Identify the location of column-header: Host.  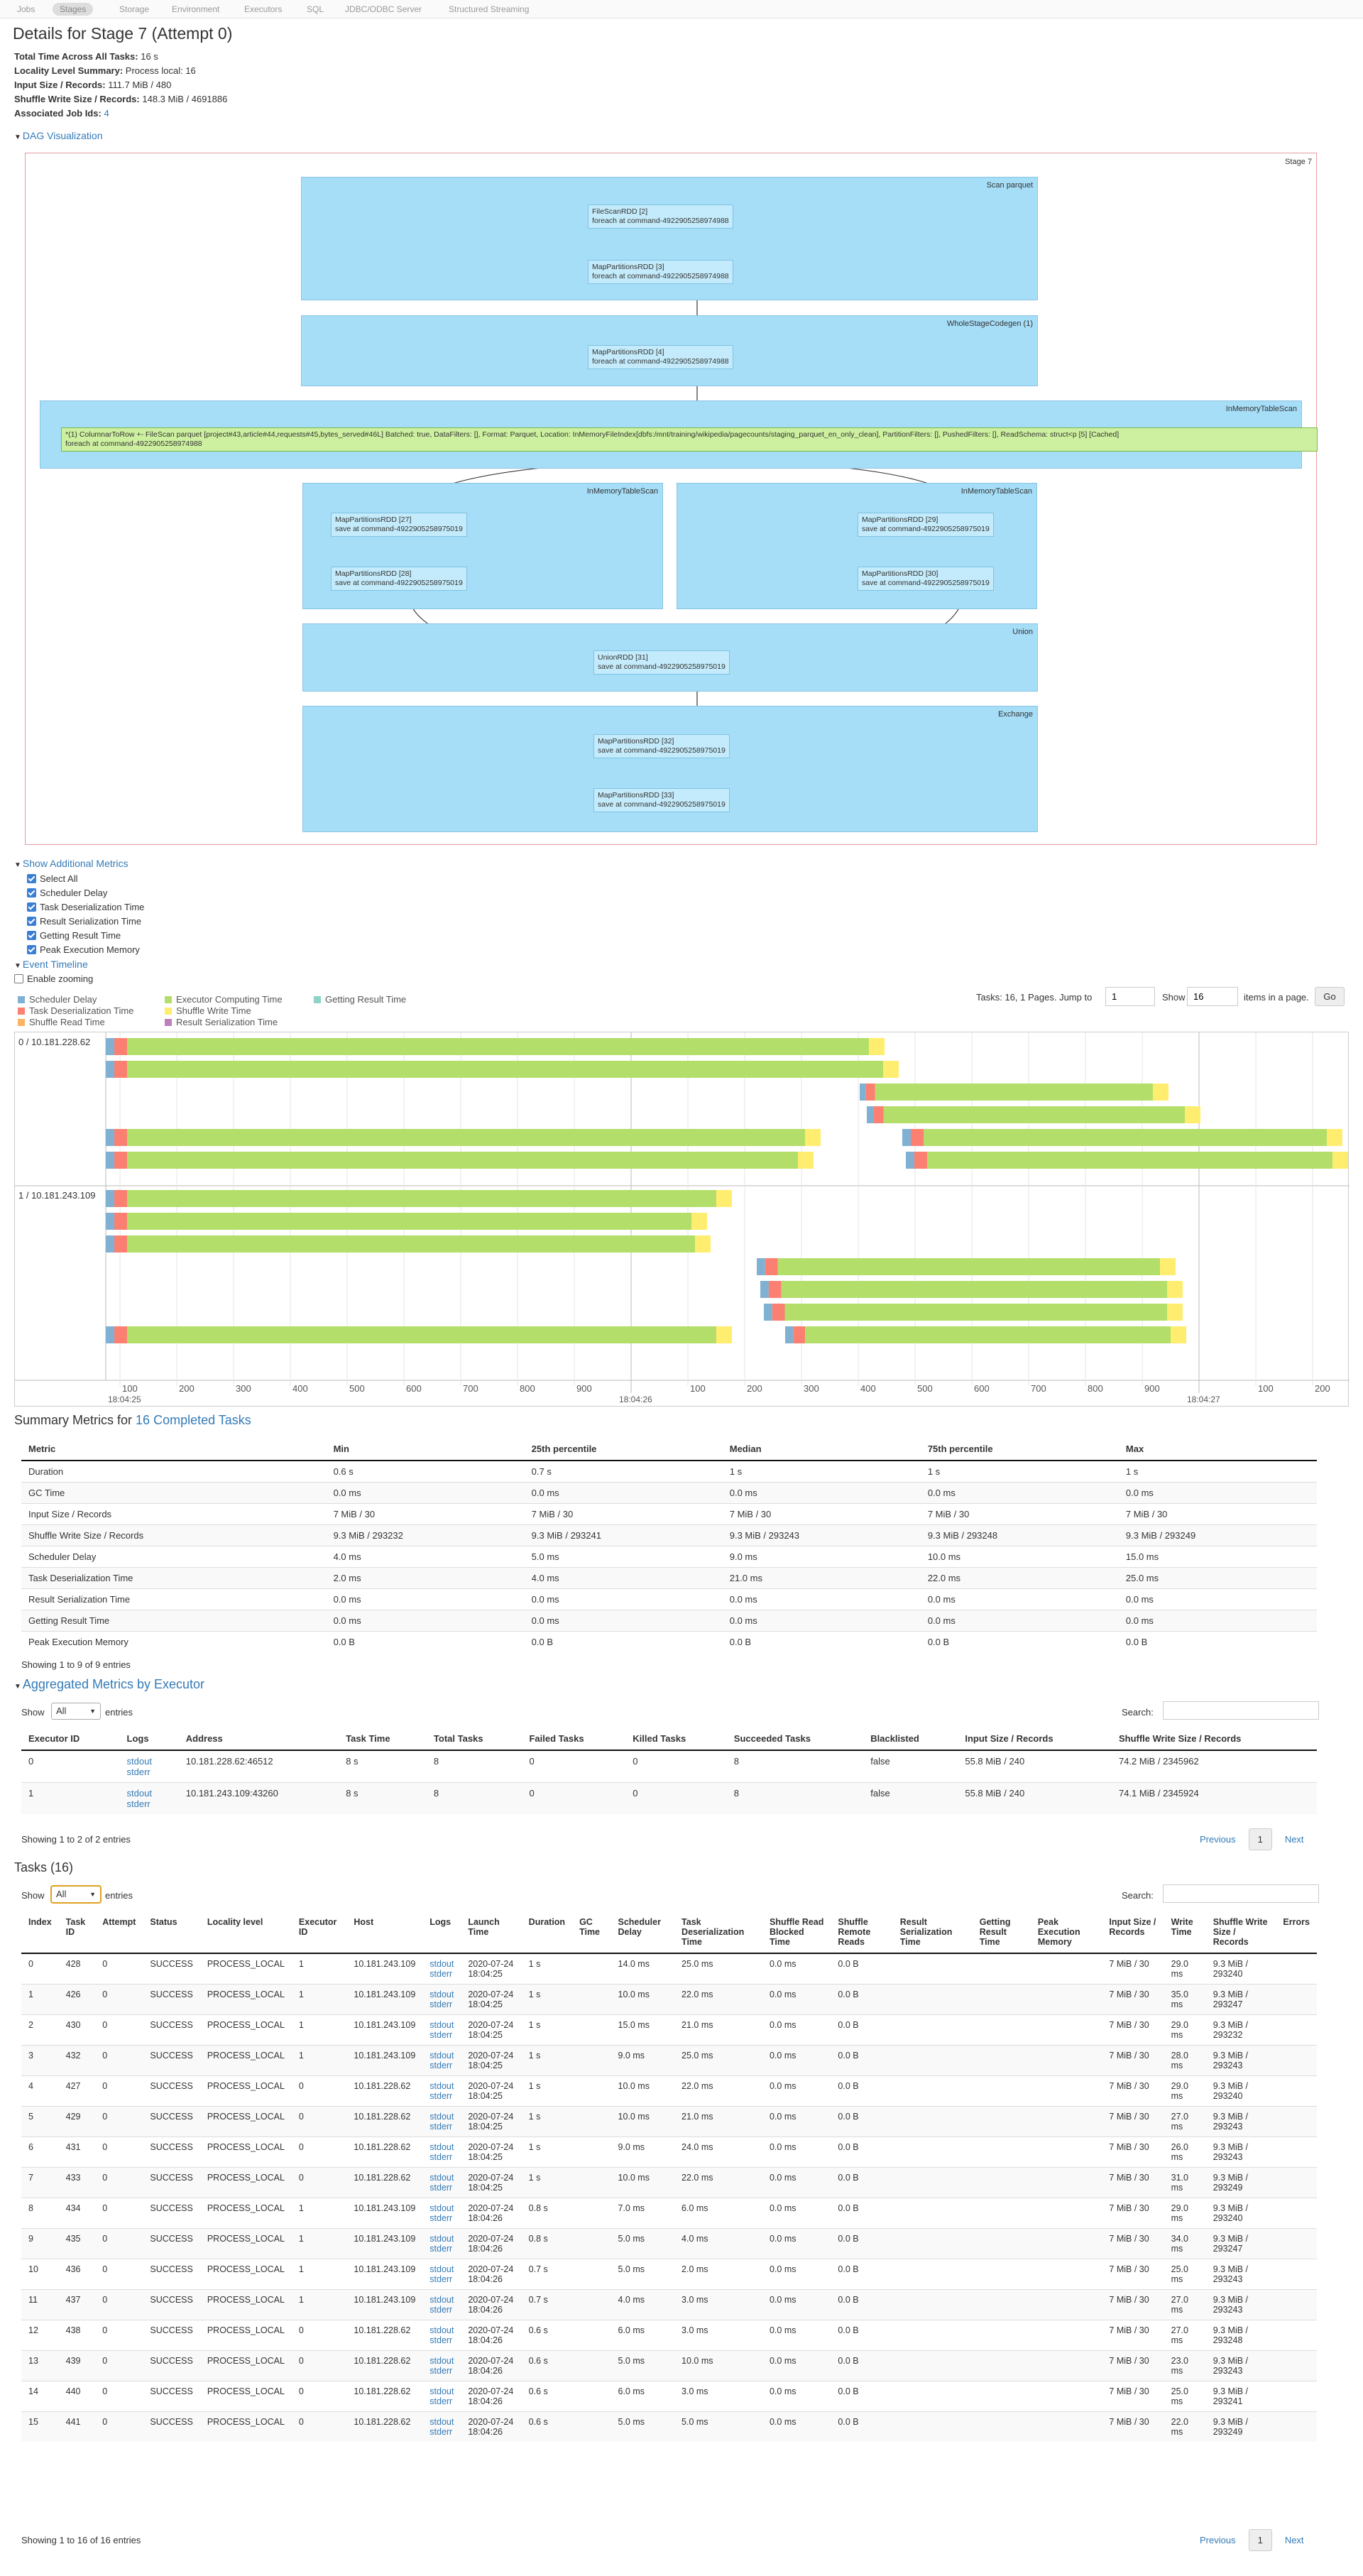
(384, 1932).